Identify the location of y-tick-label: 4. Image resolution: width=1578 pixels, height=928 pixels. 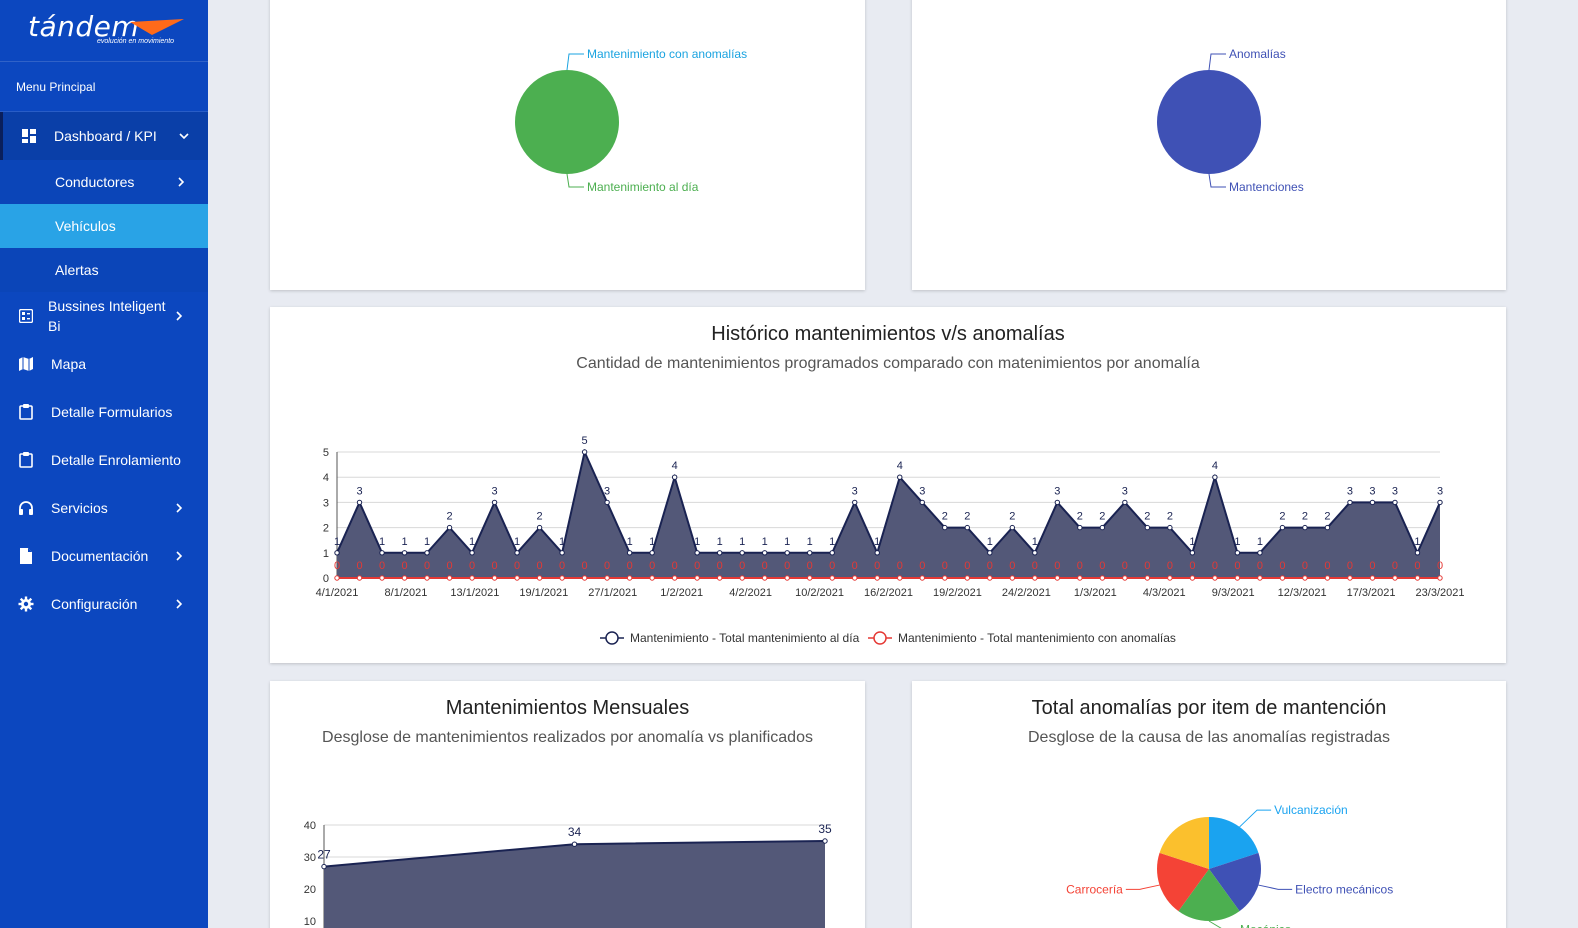
(326, 478).